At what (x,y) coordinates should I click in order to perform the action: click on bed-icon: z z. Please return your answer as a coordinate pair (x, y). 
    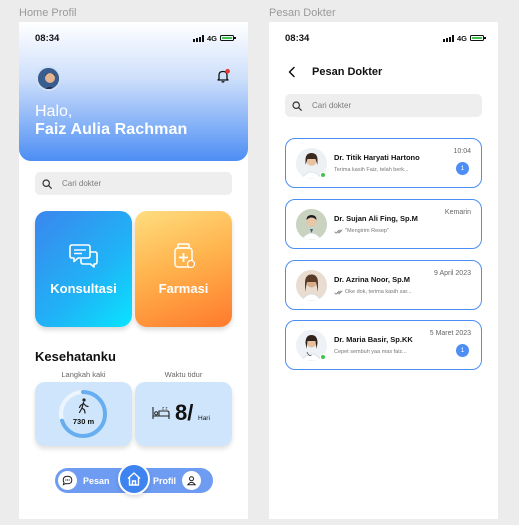
    Looking at the image, I should click on (161, 412).